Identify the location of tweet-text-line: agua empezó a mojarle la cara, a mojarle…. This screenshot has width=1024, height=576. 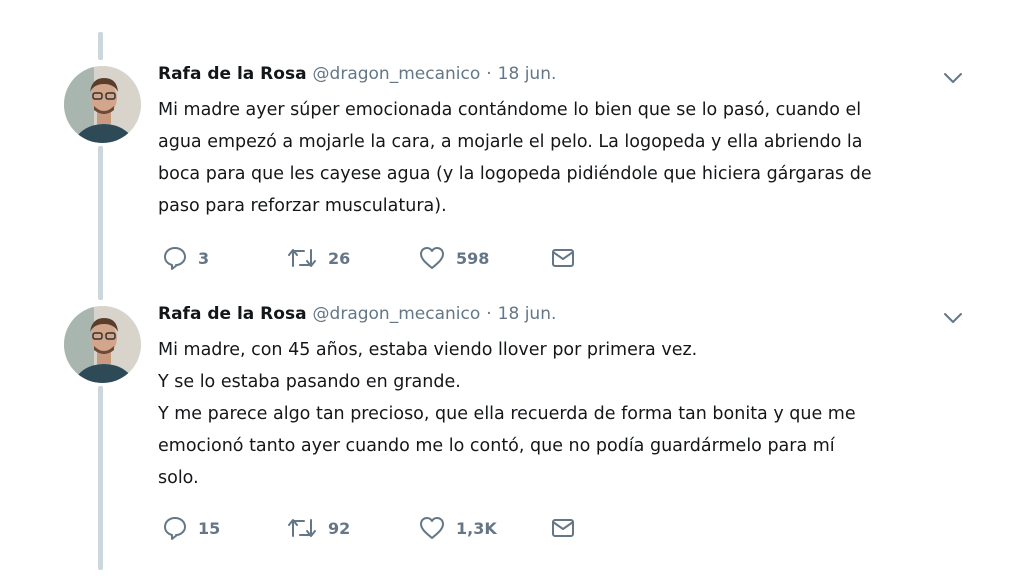
(510, 142).